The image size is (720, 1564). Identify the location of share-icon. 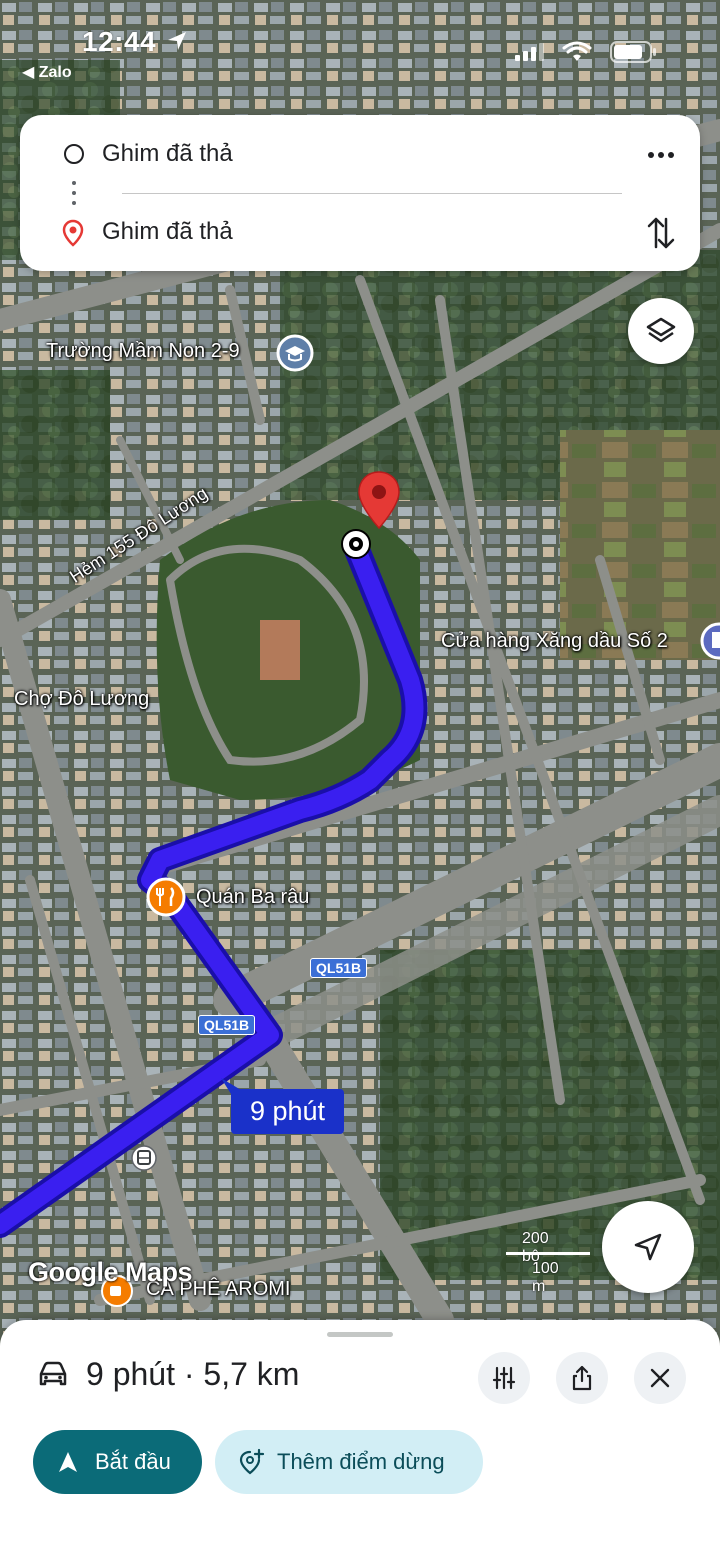
(582, 1378).